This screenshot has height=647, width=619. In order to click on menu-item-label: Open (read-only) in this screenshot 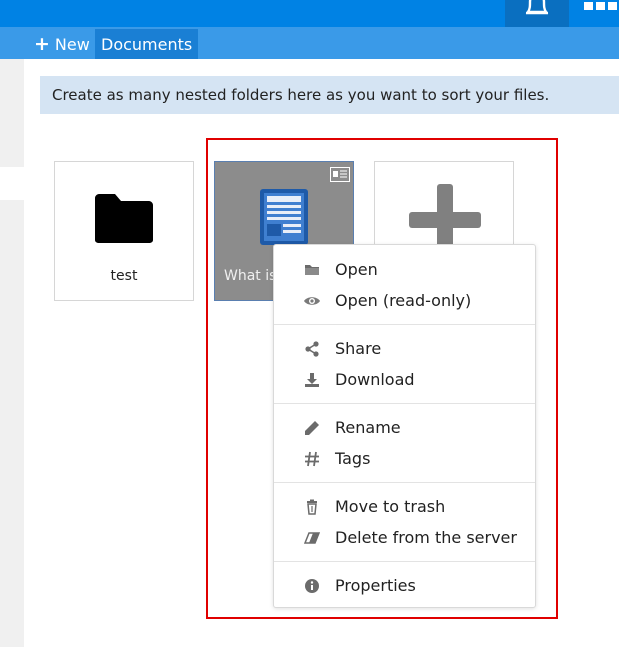, I will do `click(403, 300)`.